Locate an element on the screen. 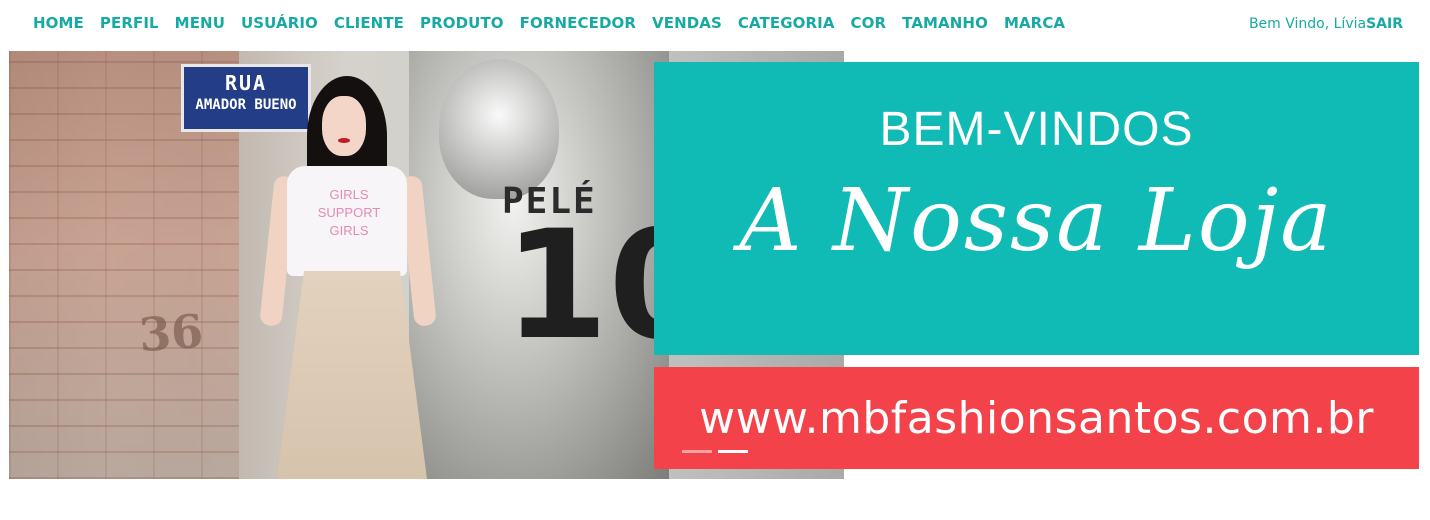 The image size is (1430, 520). banner-headline: BEM-VINDOS is located at coordinates (1036, 129).